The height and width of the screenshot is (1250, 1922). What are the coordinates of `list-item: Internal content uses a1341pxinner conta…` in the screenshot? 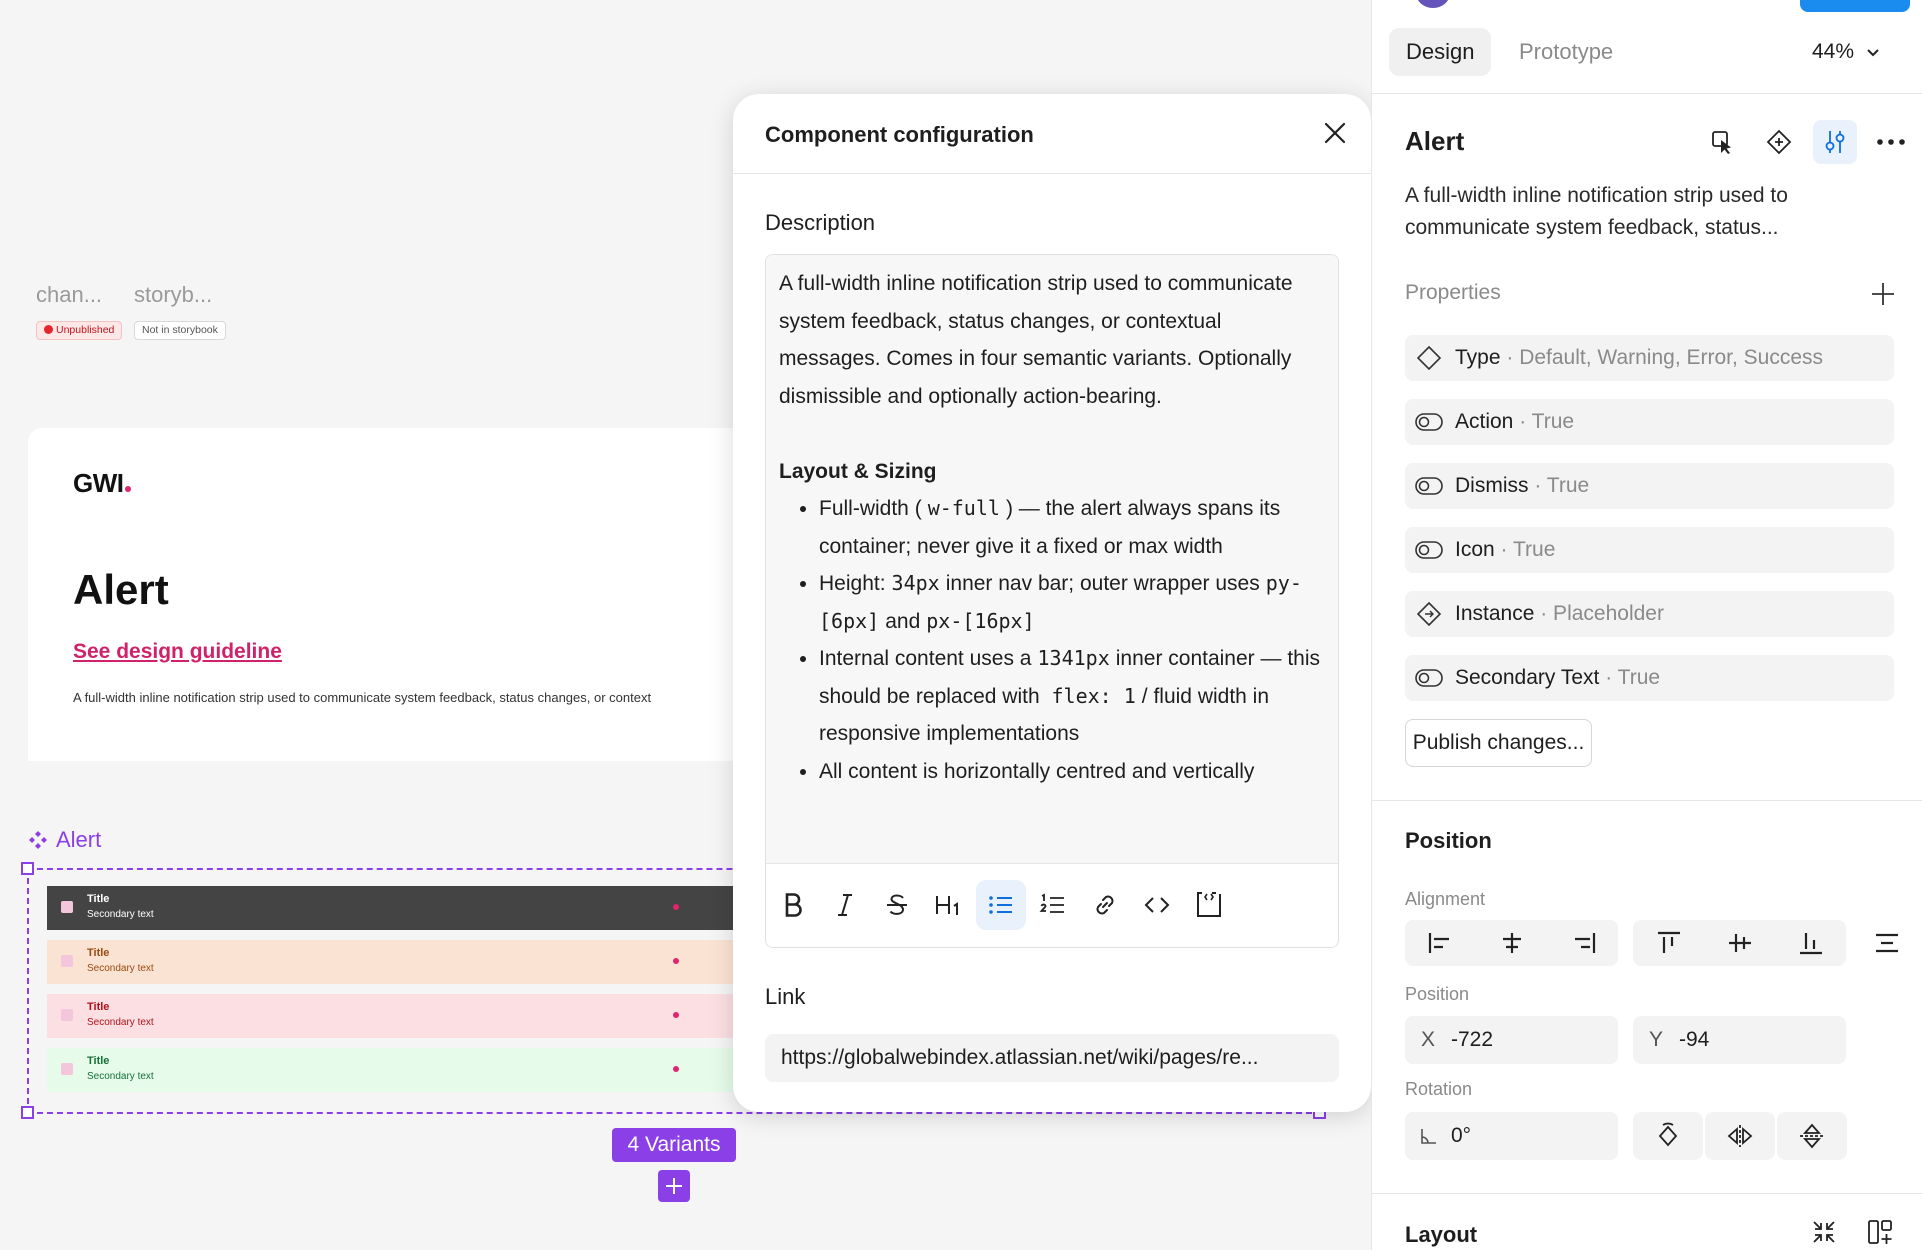 It's located at (1072, 696).